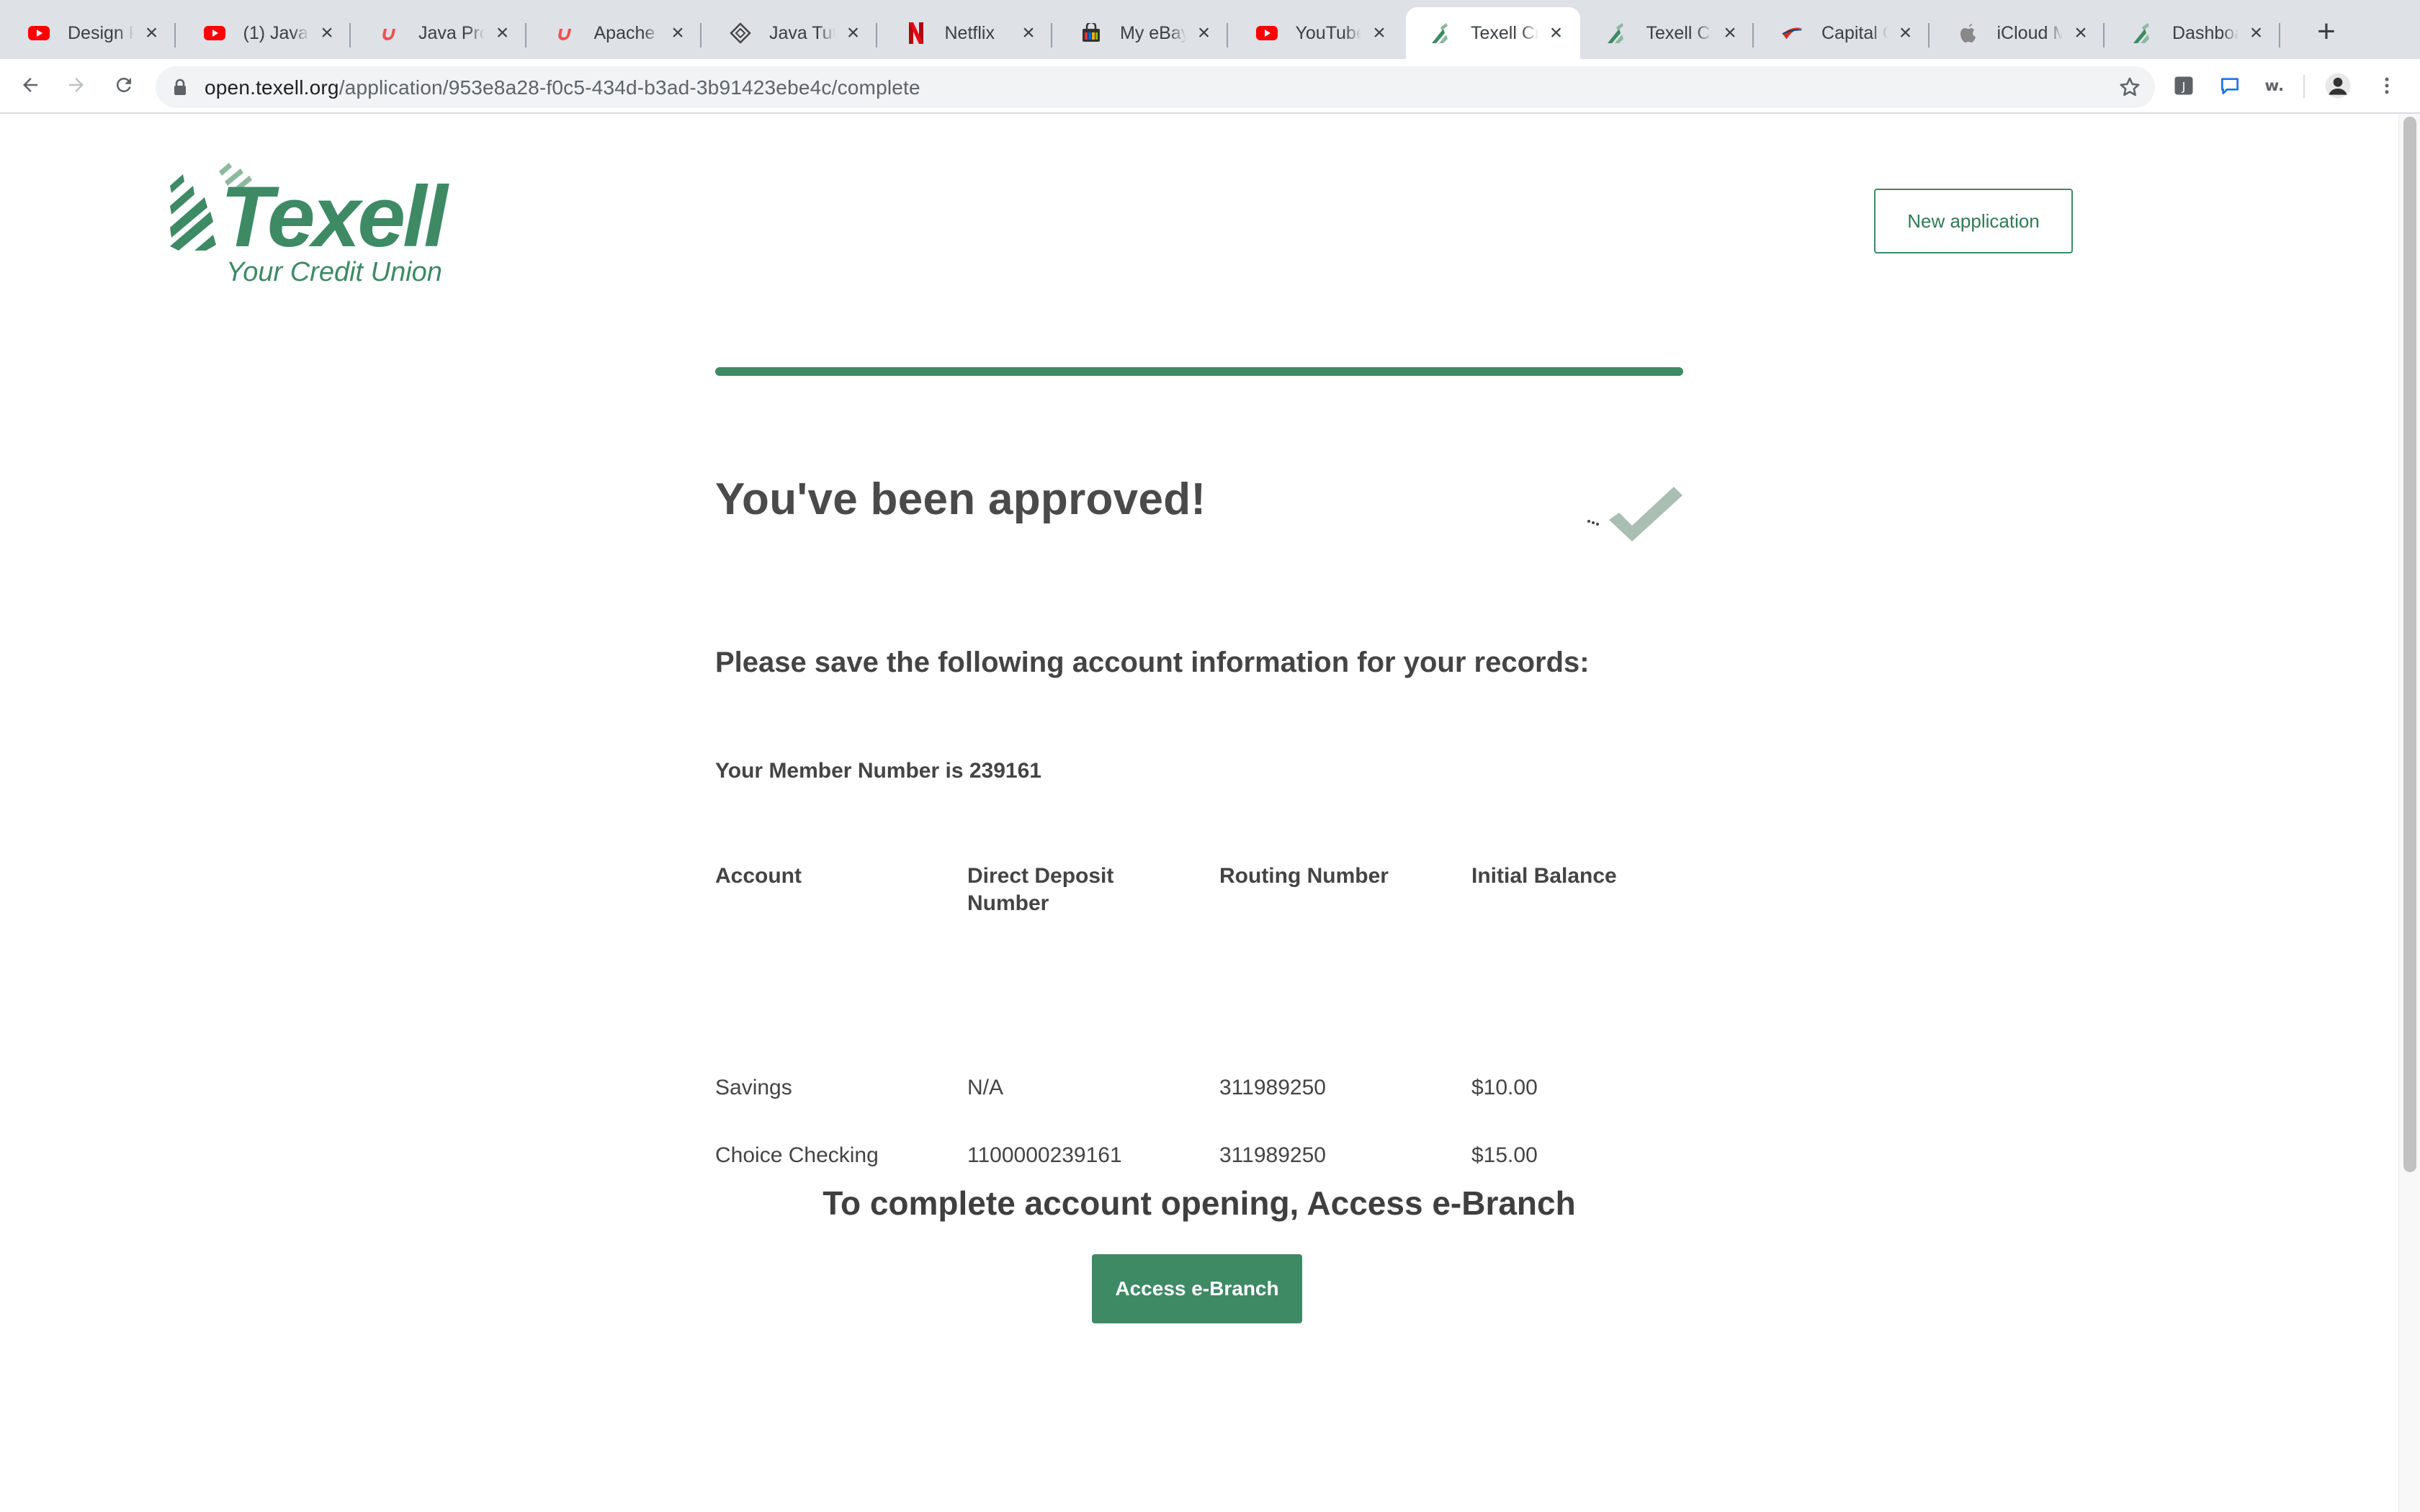 This screenshot has width=2420, height=1512. I want to click on tab-separator, so click(2279, 35).